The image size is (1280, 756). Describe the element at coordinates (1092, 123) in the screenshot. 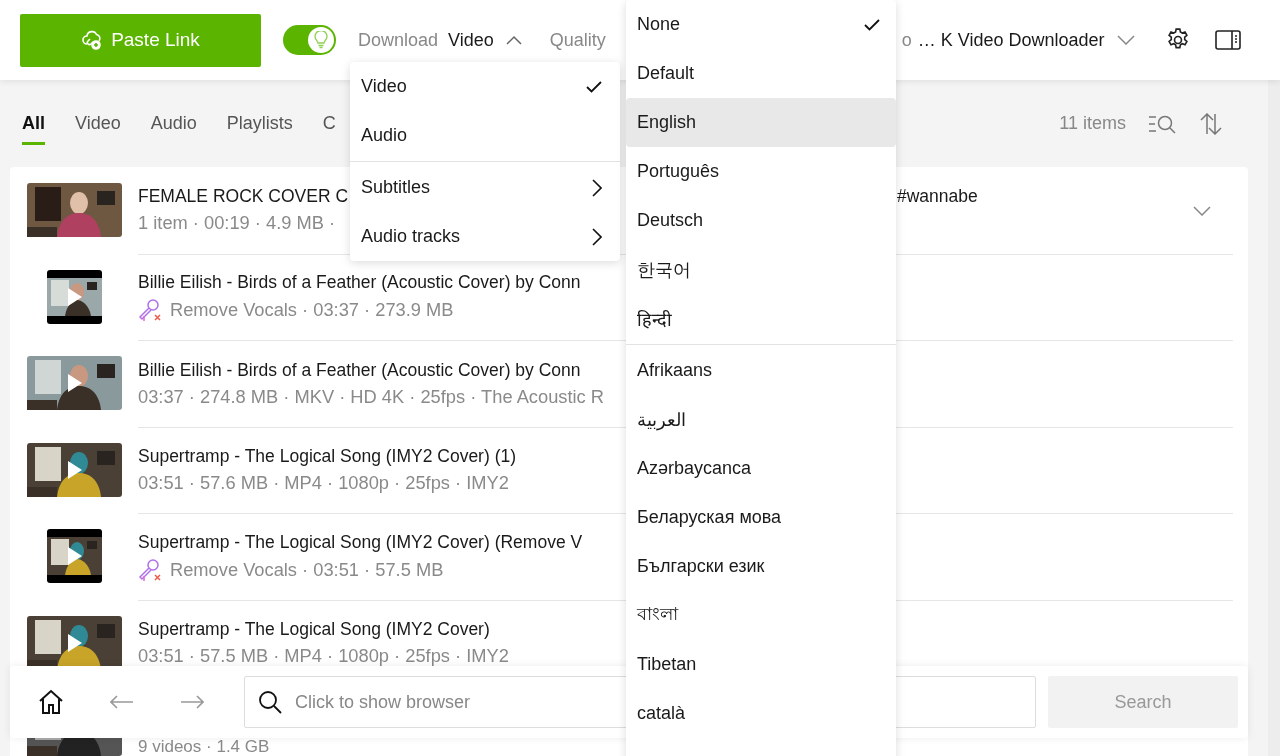

I see `item-count: 11 items` at that location.